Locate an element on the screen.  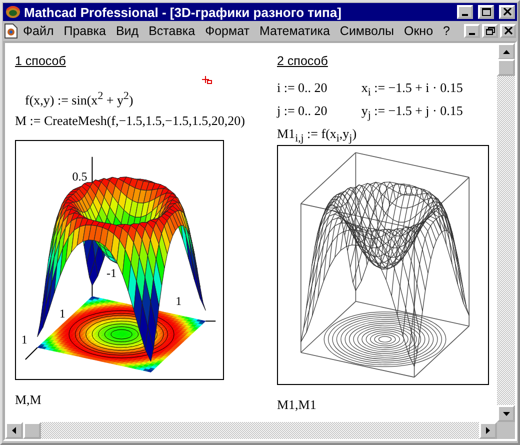
math-expression: M := CreateMesh(f,−1.5,1.5,−1.5,1.5,20,20) is located at coordinates (130, 121).